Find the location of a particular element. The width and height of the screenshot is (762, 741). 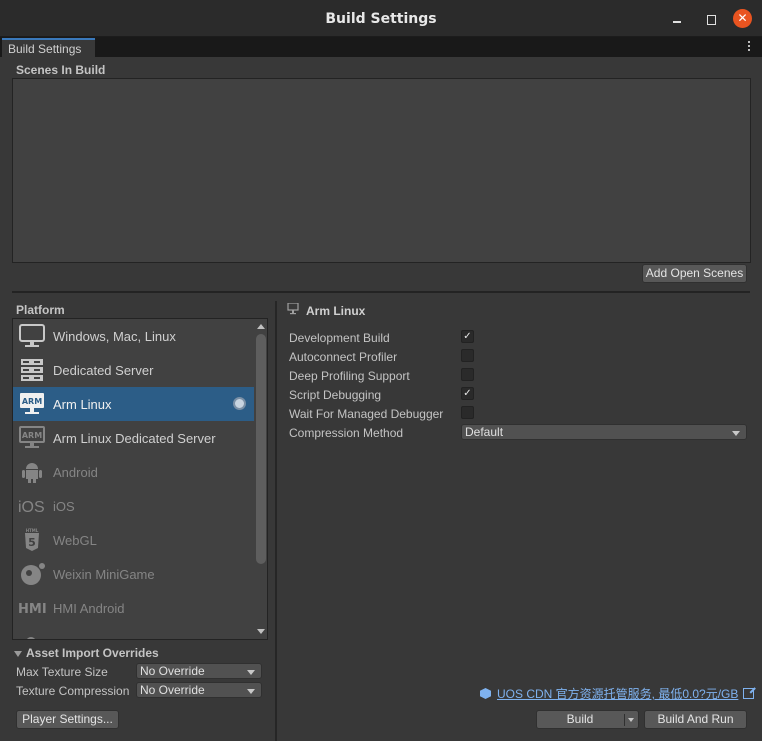

section-divider is located at coordinates (381, 292).